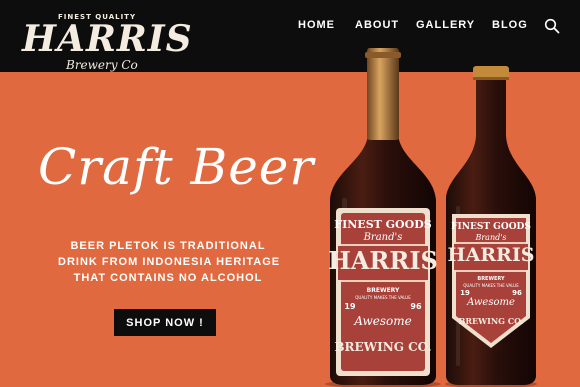 The image size is (580, 387). What do you see at coordinates (168, 278) in the screenshot?
I see `tagline-line: THAT CONTAINS NO ALCOHOL` at bounding box center [168, 278].